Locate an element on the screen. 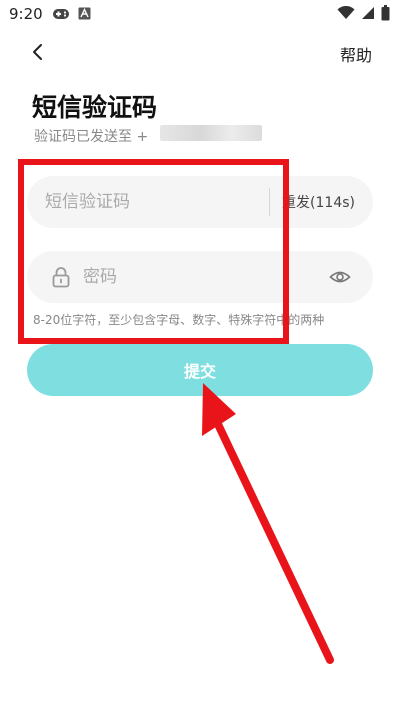  status-bar: 9:20 is located at coordinates (200, 14).